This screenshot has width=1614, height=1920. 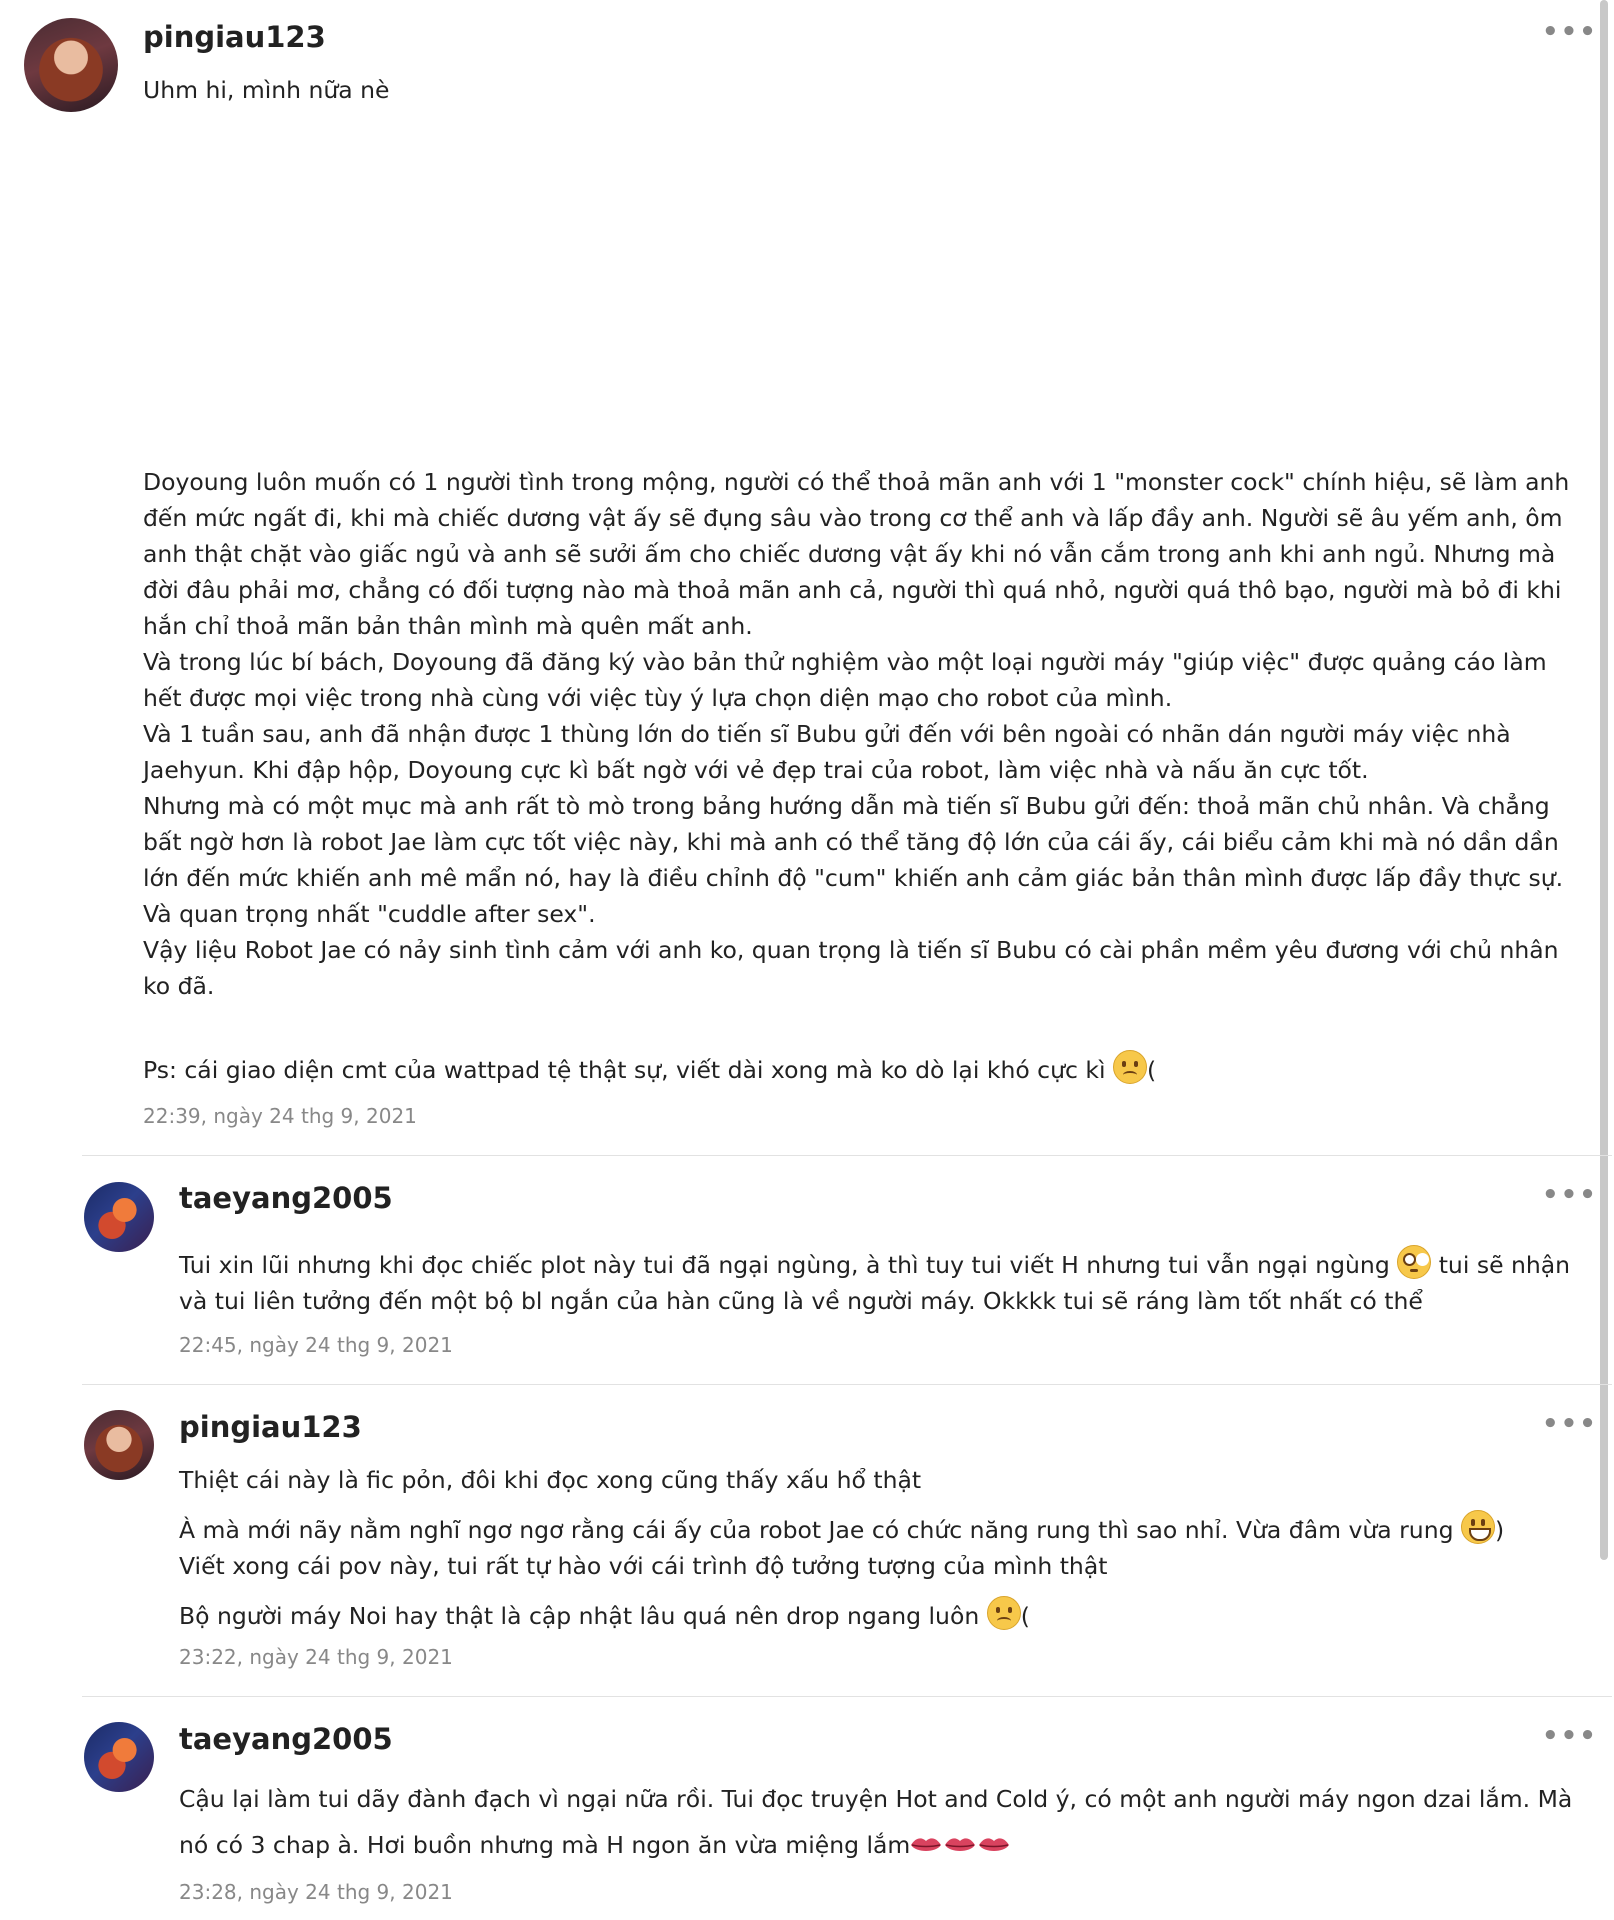 What do you see at coordinates (1500, 1530) in the screenshot?
I see `comment-text: )` at bounding box center [1500, 1530].